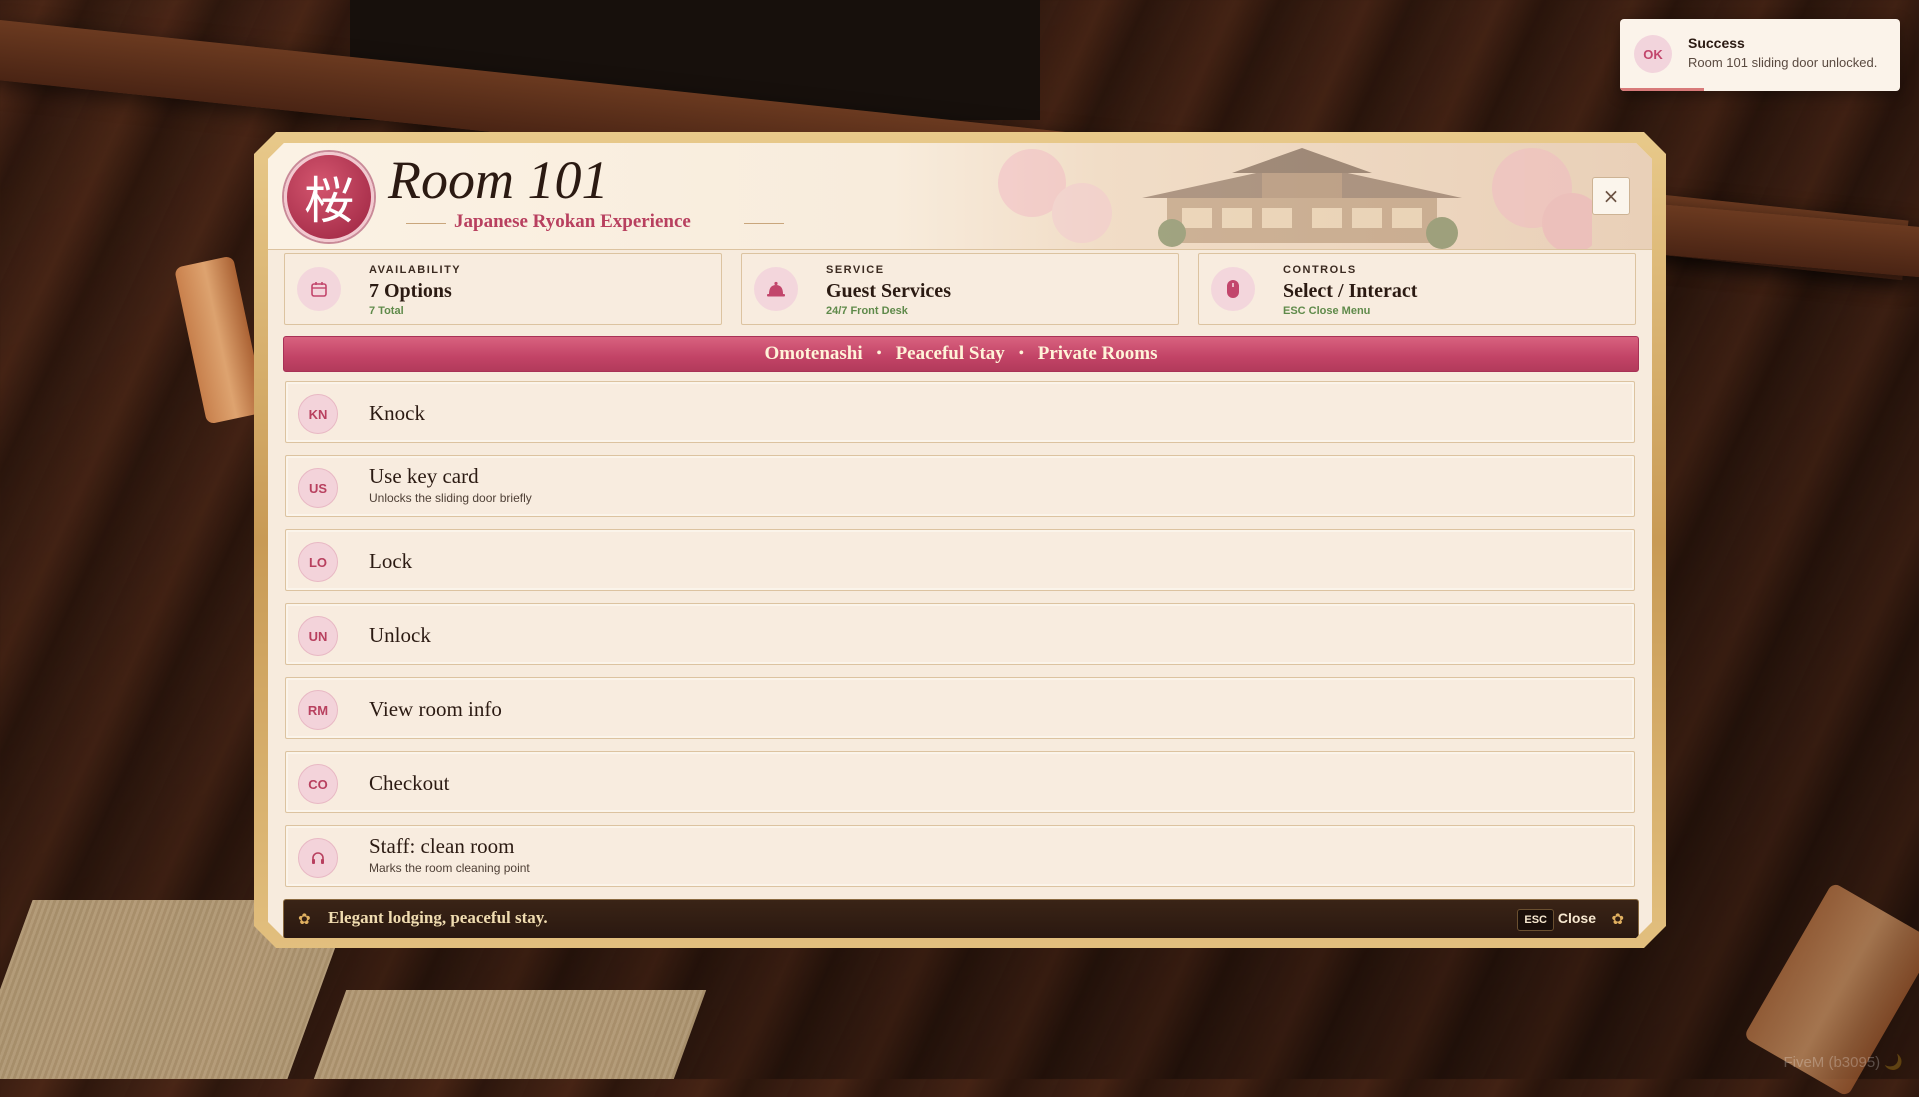 The height and width of the screenshot is (1097, 1919). I want to click on subtitle-divider-left, so click(426, 223).